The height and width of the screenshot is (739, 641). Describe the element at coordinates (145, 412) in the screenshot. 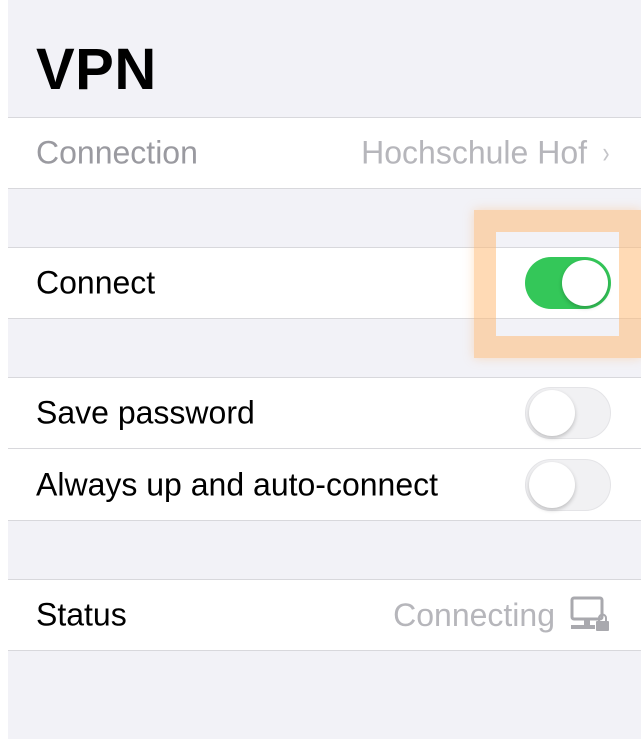

I see `save-password-label: Save password` at that location.